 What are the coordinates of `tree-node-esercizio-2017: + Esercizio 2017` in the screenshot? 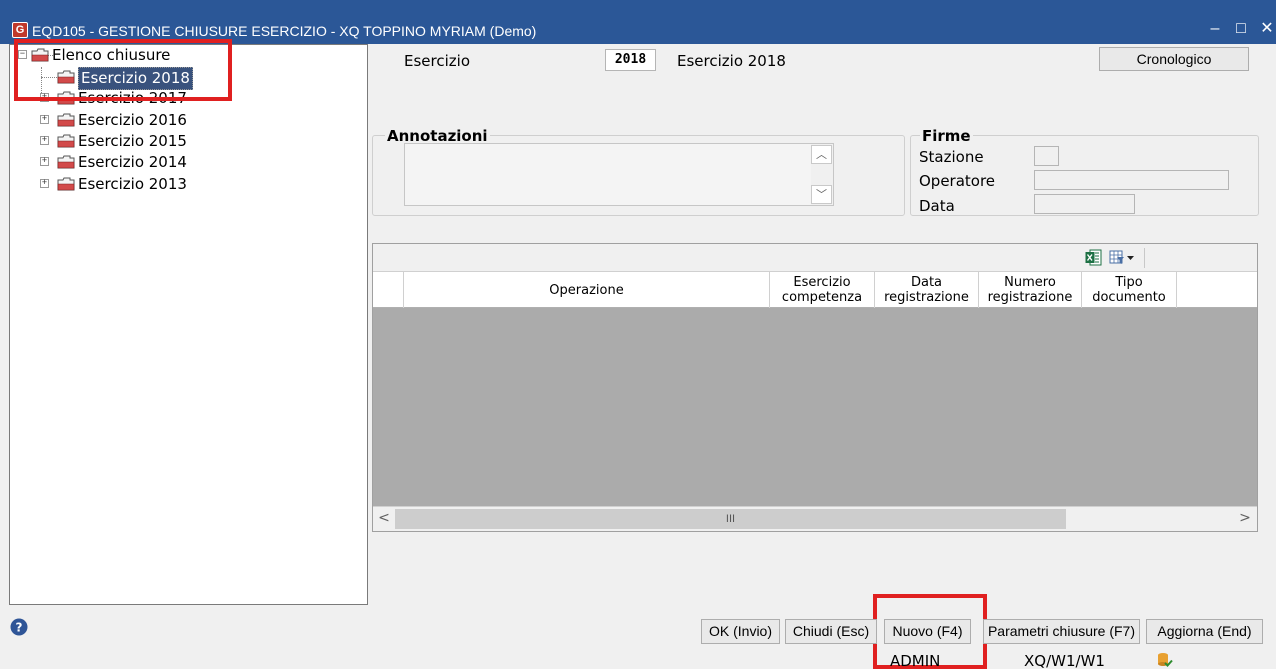 It's located at (140, 98).